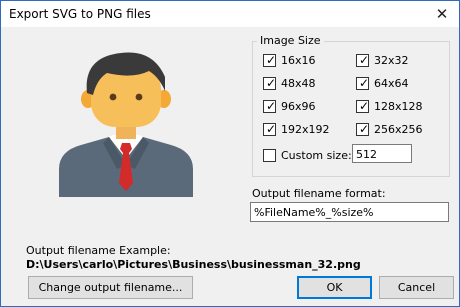 Image resolution: width=460 pixels, height=307 pixels. What do you see at coordinates (416, 287) in the screenshot?
I see `cancel-button: Cancel` at bounding box center [416, 287].